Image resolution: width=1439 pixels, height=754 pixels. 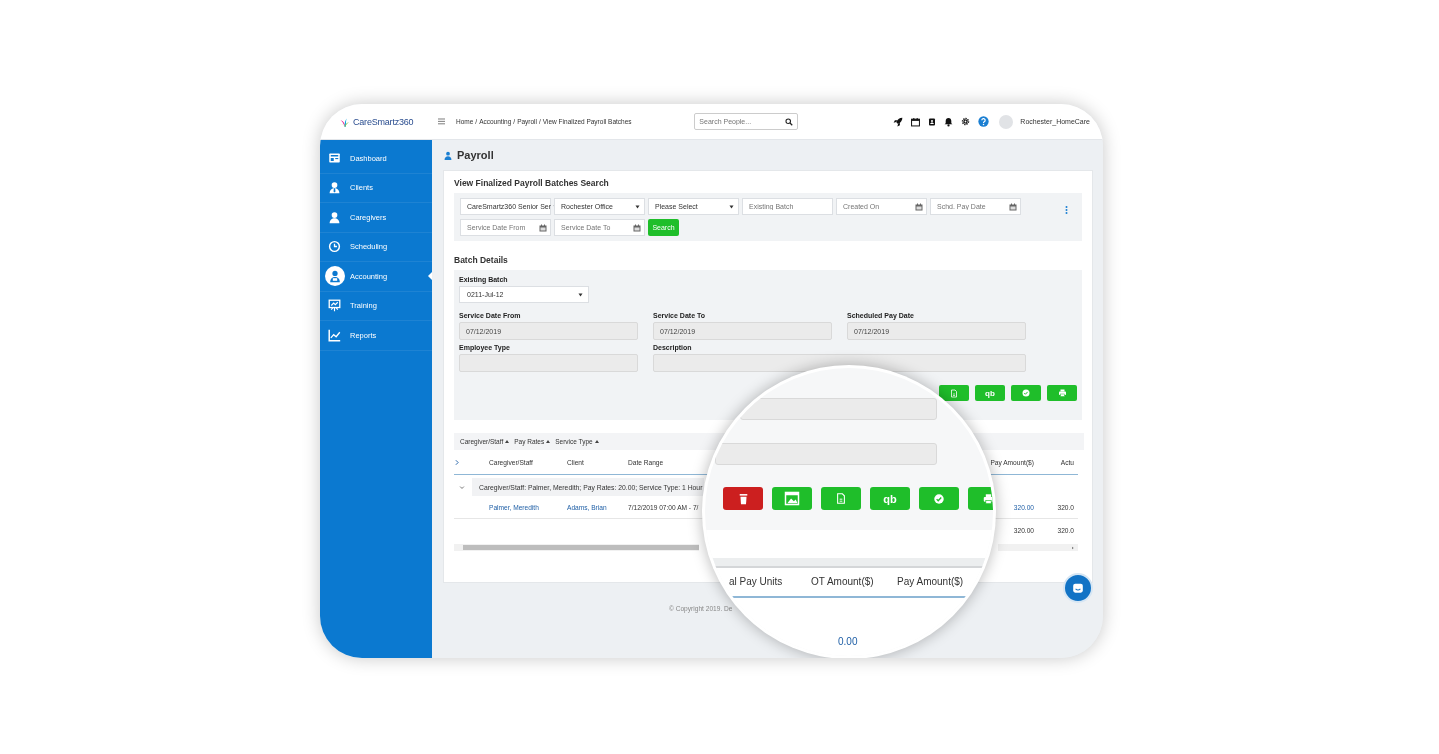 What do you see at coordinates (457, 462) in the screenshot?
I see `chevron-right-icon` at bounding box center [457, 462].